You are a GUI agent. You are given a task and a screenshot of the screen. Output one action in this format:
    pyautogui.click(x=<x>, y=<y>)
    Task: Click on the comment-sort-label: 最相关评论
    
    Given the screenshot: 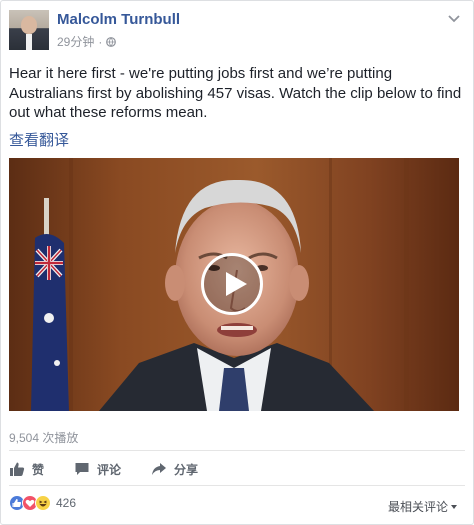 What is the action you would take?
    pyautogui.click(x=417, y=507)
    